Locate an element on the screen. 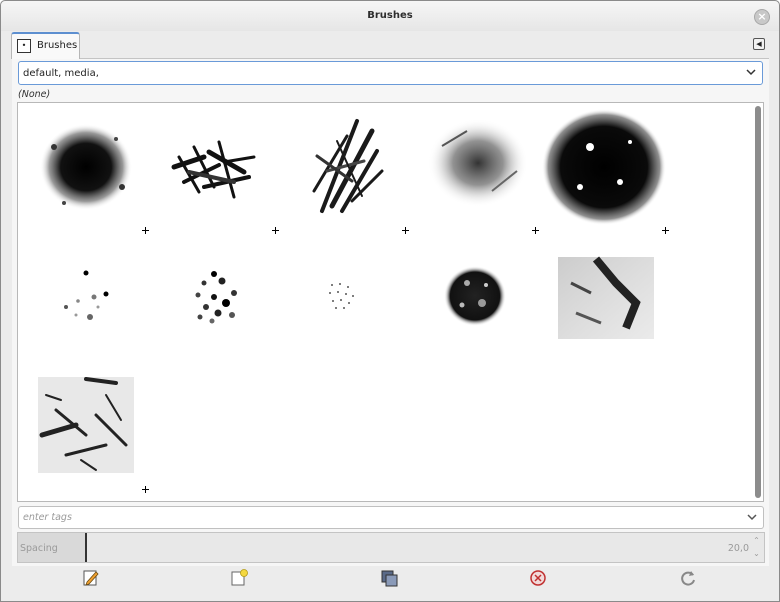 This screenshot has width=780, height=602. triangle-left-icon: ◀ is located at coordinates (759, 44).